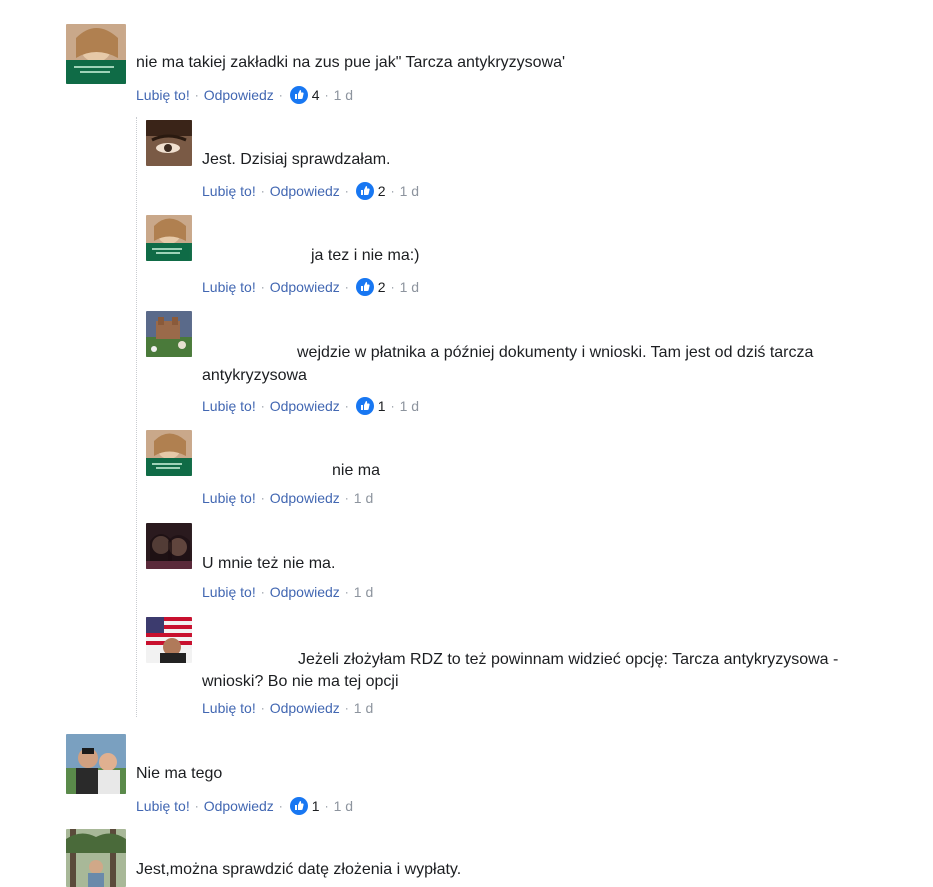 The height and width of the screenshot is (887, 933). Describe the element at coordinates (356, 470) in the screenshot. I see `comment-text: nie ma` at that location.